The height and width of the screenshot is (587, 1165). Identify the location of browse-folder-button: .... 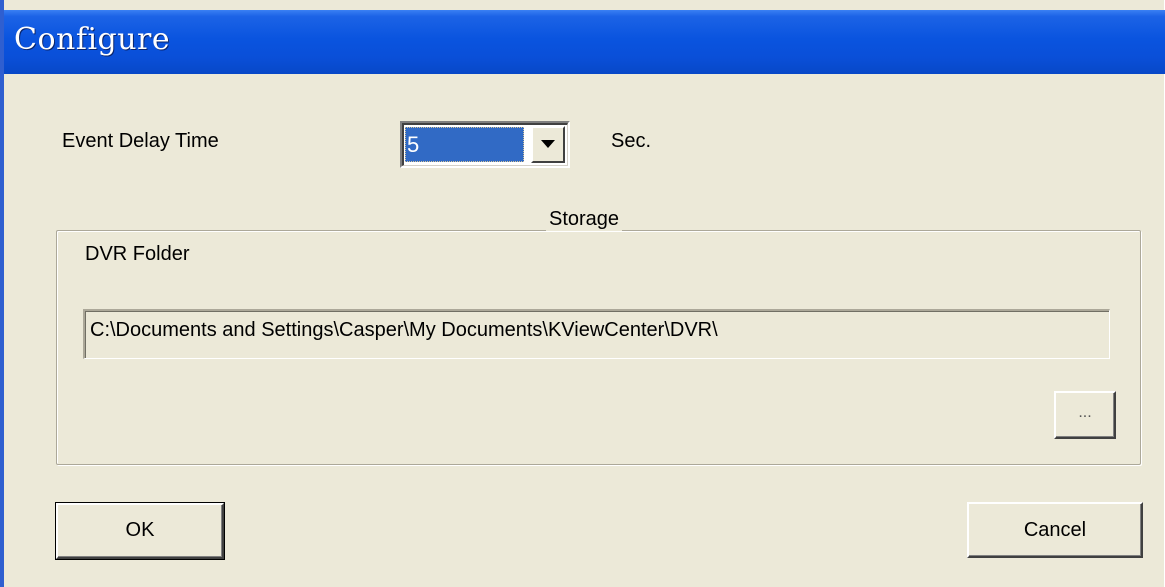
(1085, 415).